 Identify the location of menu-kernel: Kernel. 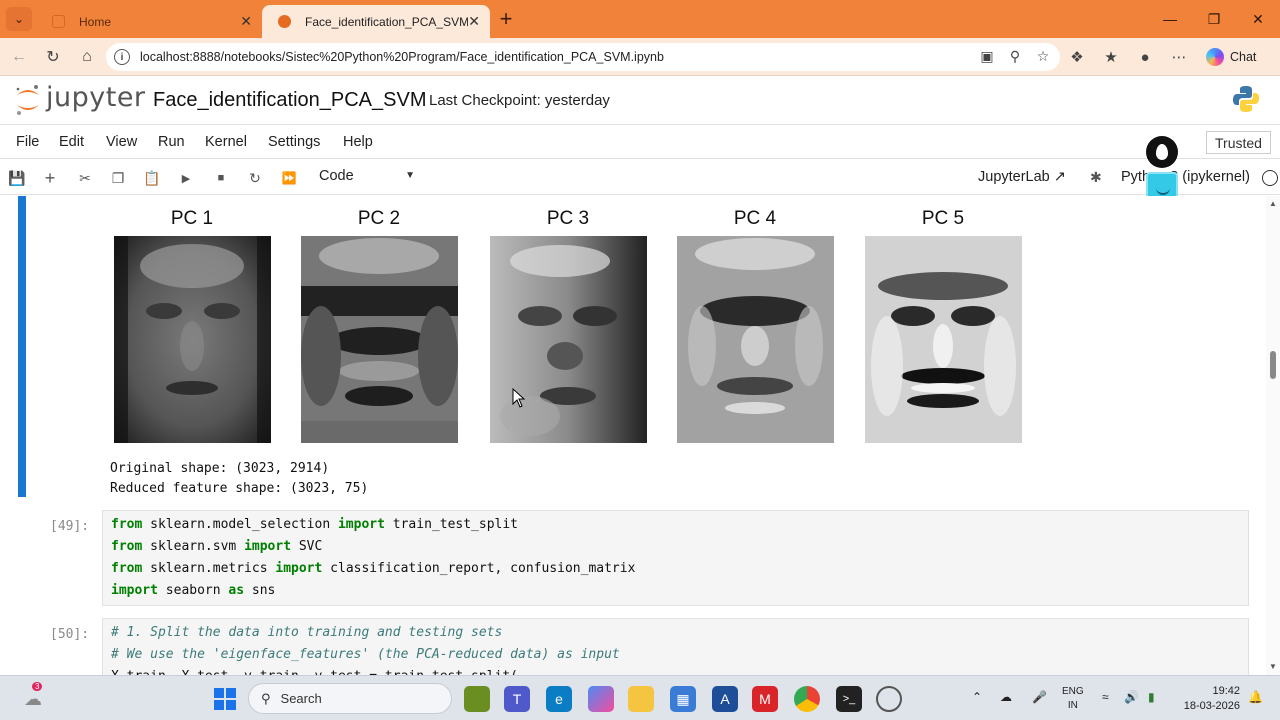
(226, 142).